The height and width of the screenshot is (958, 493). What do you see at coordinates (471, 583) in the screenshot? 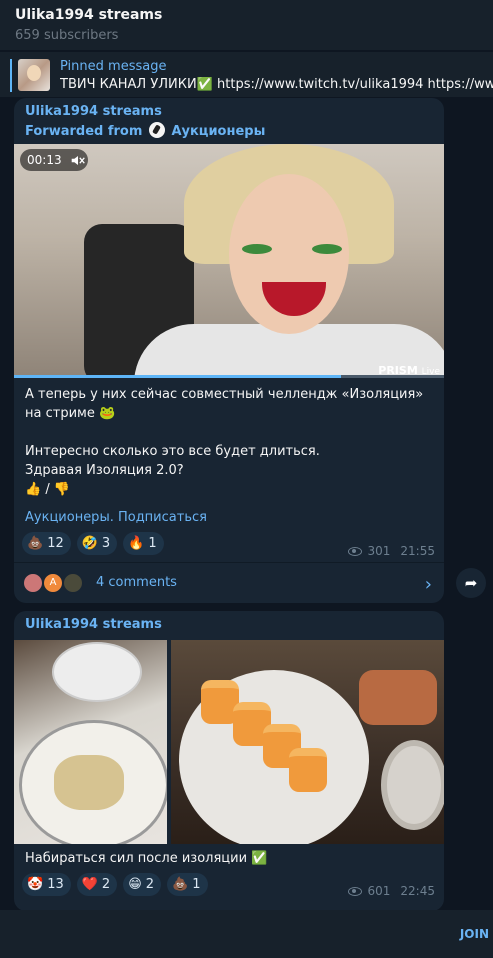
I see `share-icon: ➦` at bounding box center [471, 583].